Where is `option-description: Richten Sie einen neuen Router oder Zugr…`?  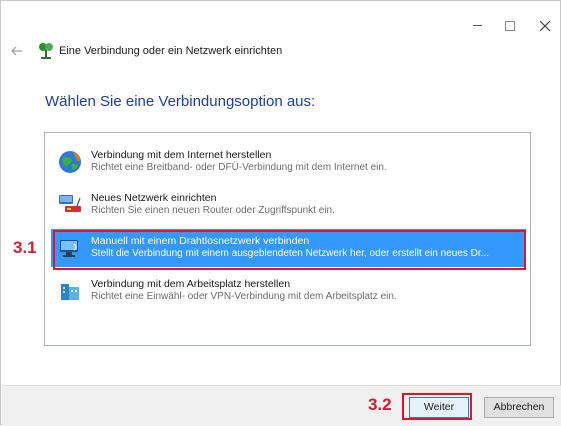
option-description: Richten Sie einen neuen Router oder Zugr… is located at coordinates (213, 210).